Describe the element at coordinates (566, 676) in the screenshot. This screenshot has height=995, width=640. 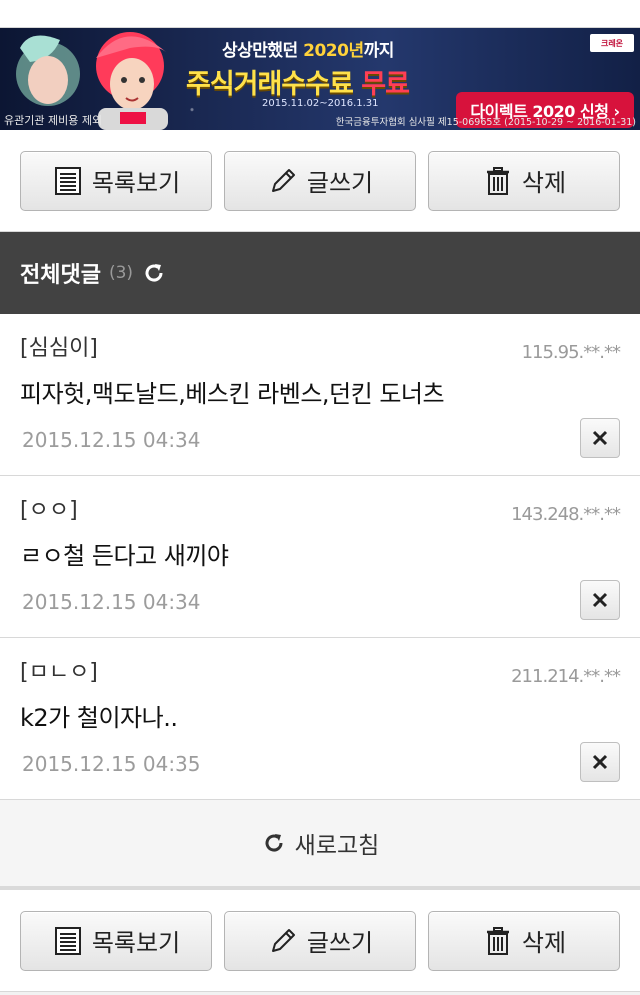
I see `comment-ip: 211.214.**.**` at that location.